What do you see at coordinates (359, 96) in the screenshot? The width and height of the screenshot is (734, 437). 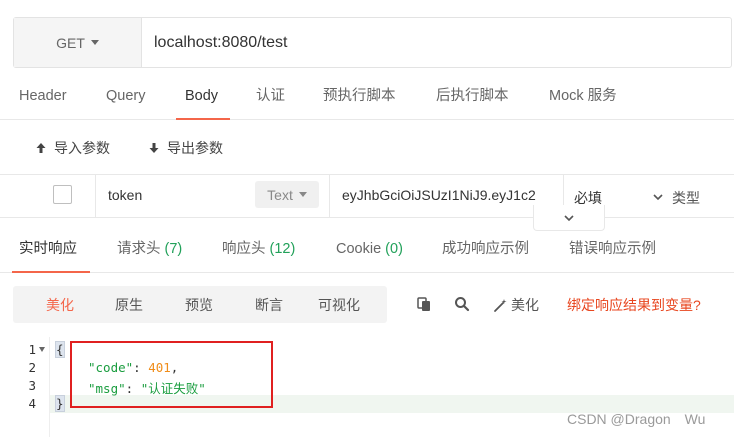 I see `tab-pre-script: 预执行脚本` at bounding box center [359, 96].